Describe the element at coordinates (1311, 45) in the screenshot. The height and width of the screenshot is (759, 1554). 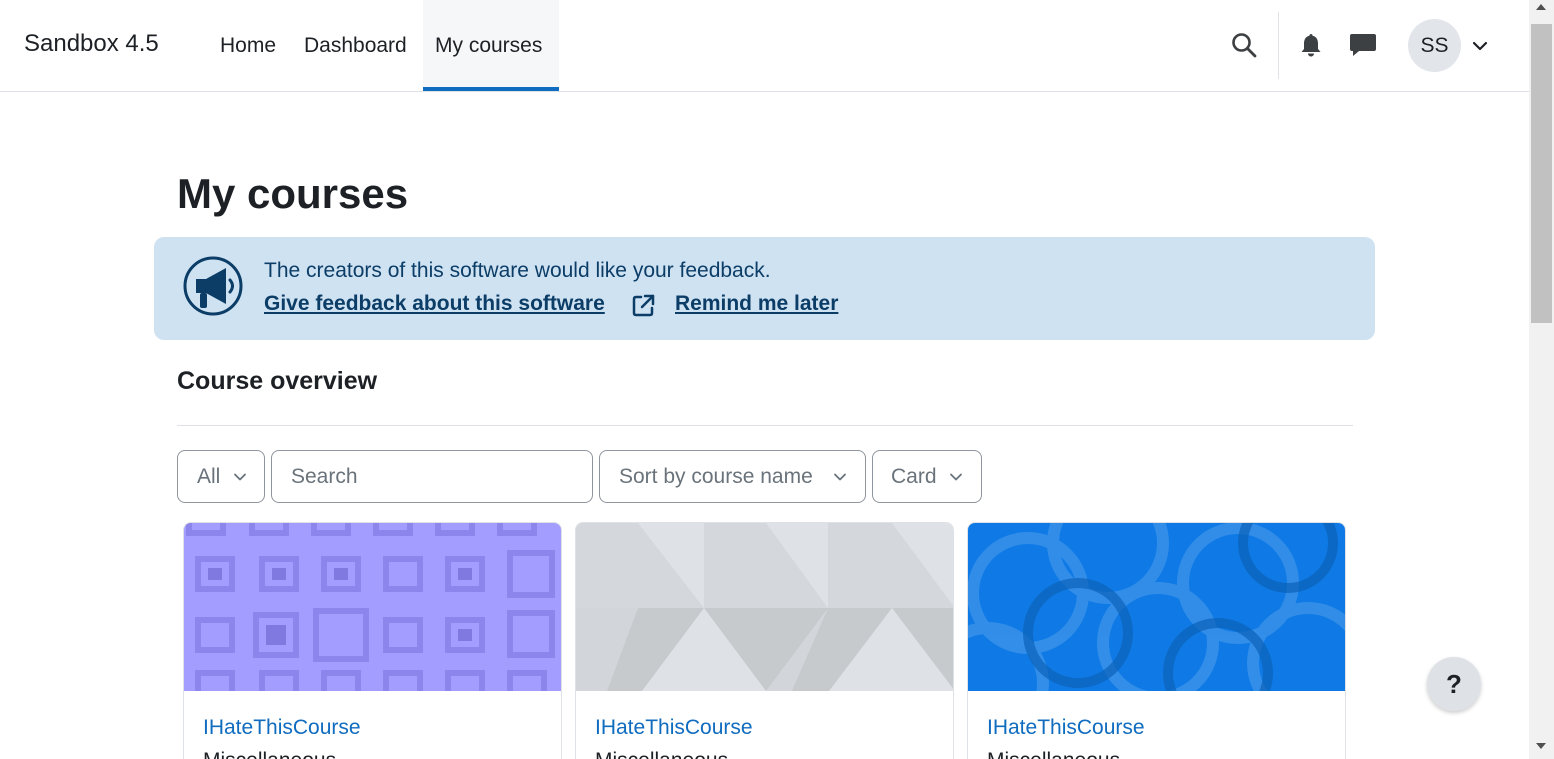
I see `bell-icon` at that location.